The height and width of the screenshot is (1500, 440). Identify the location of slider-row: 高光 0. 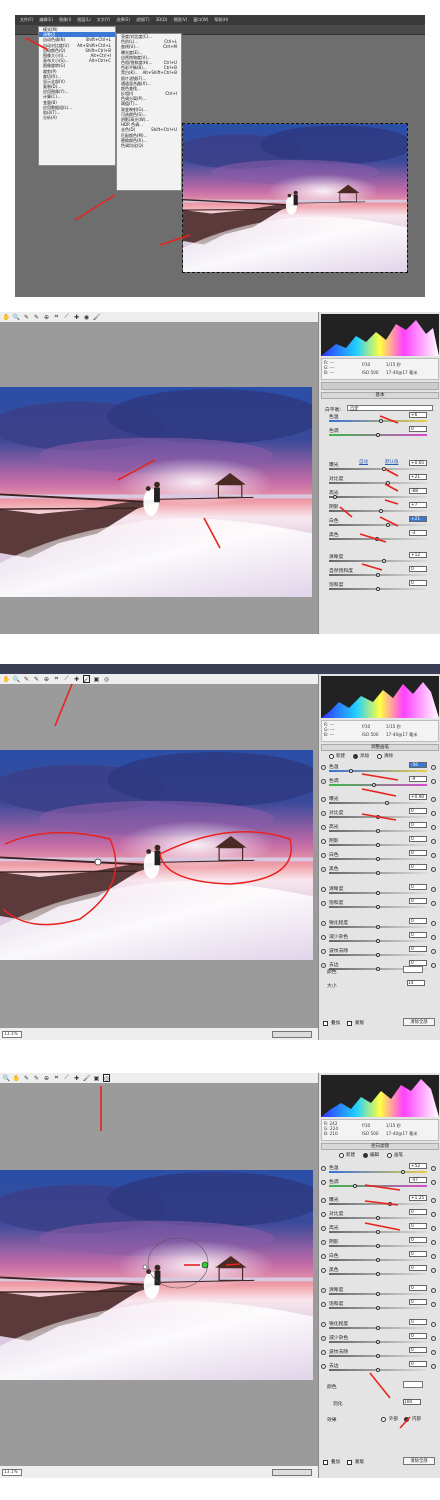
(379, 829).